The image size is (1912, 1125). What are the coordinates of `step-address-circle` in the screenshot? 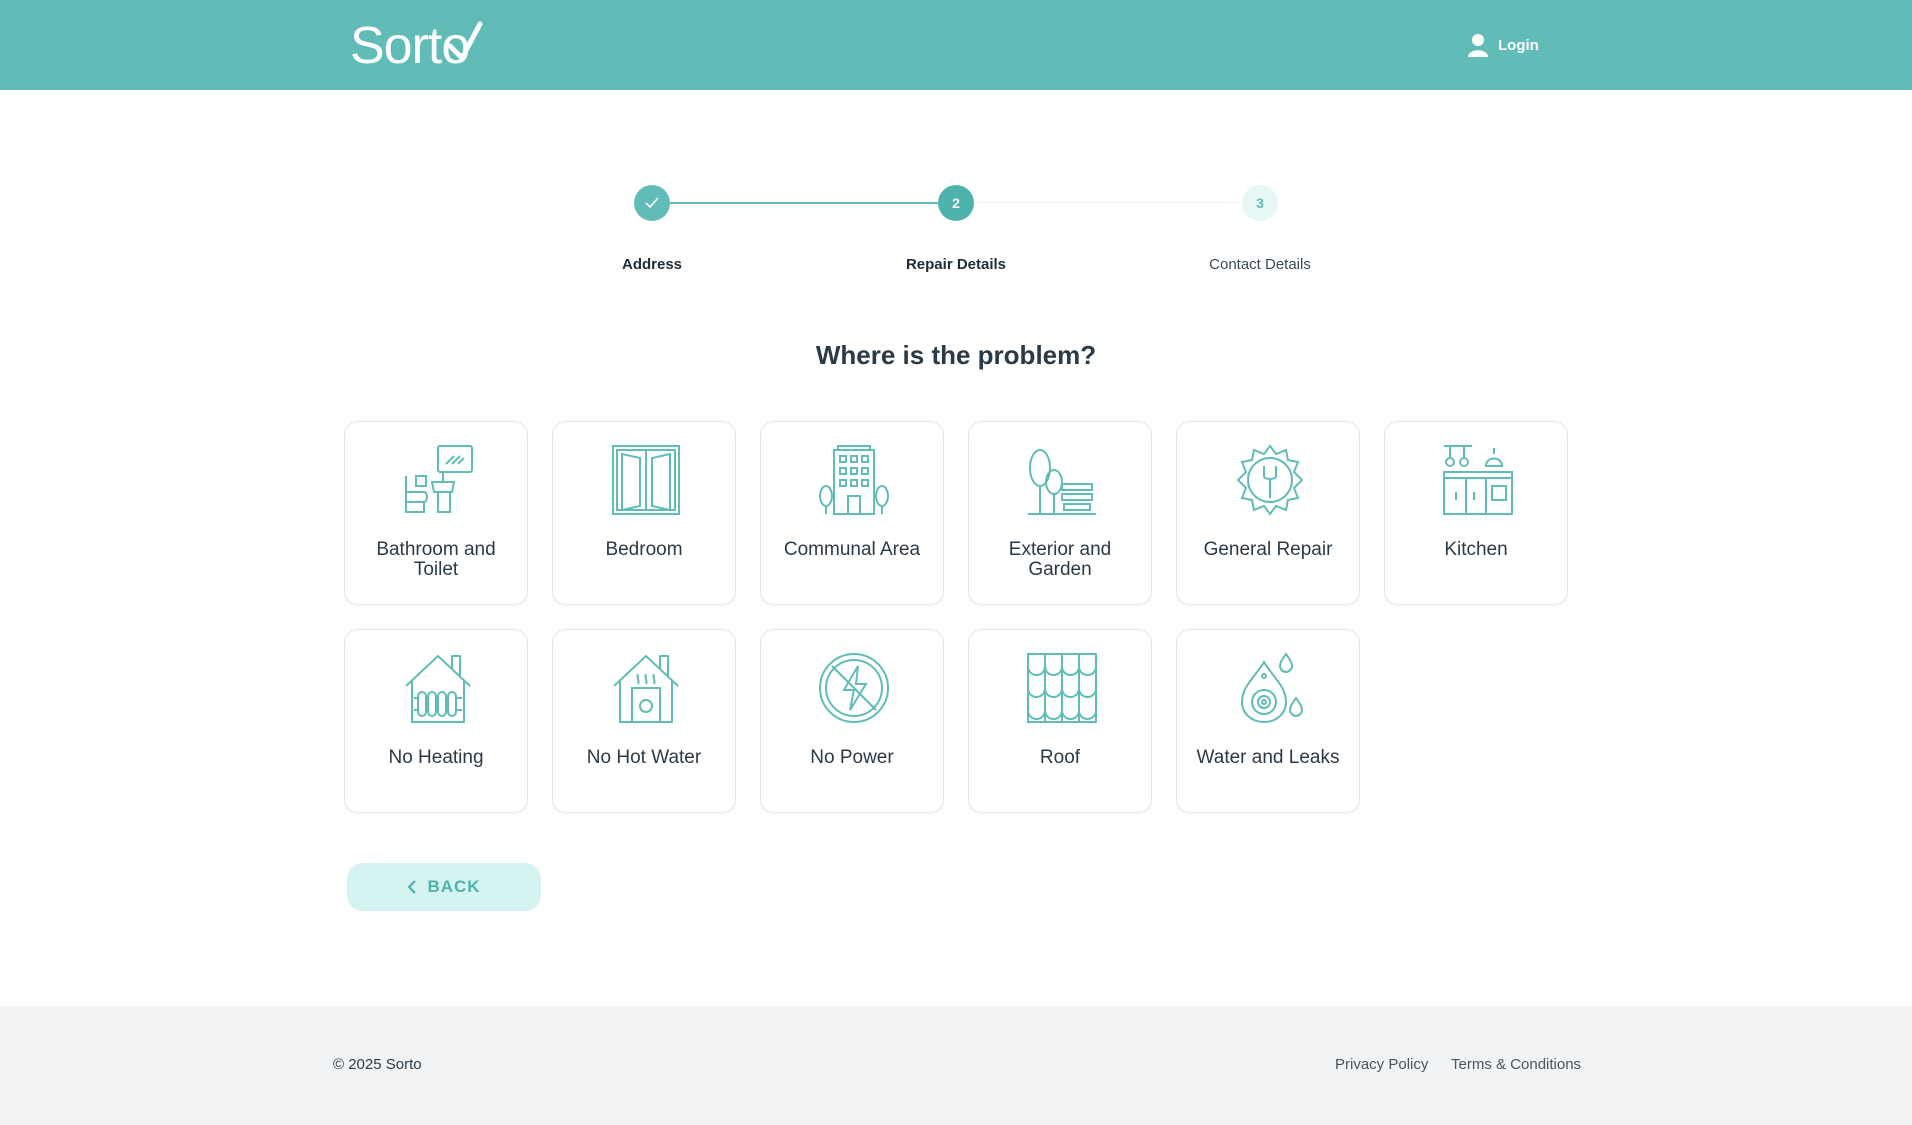 It's located at (652, 203).